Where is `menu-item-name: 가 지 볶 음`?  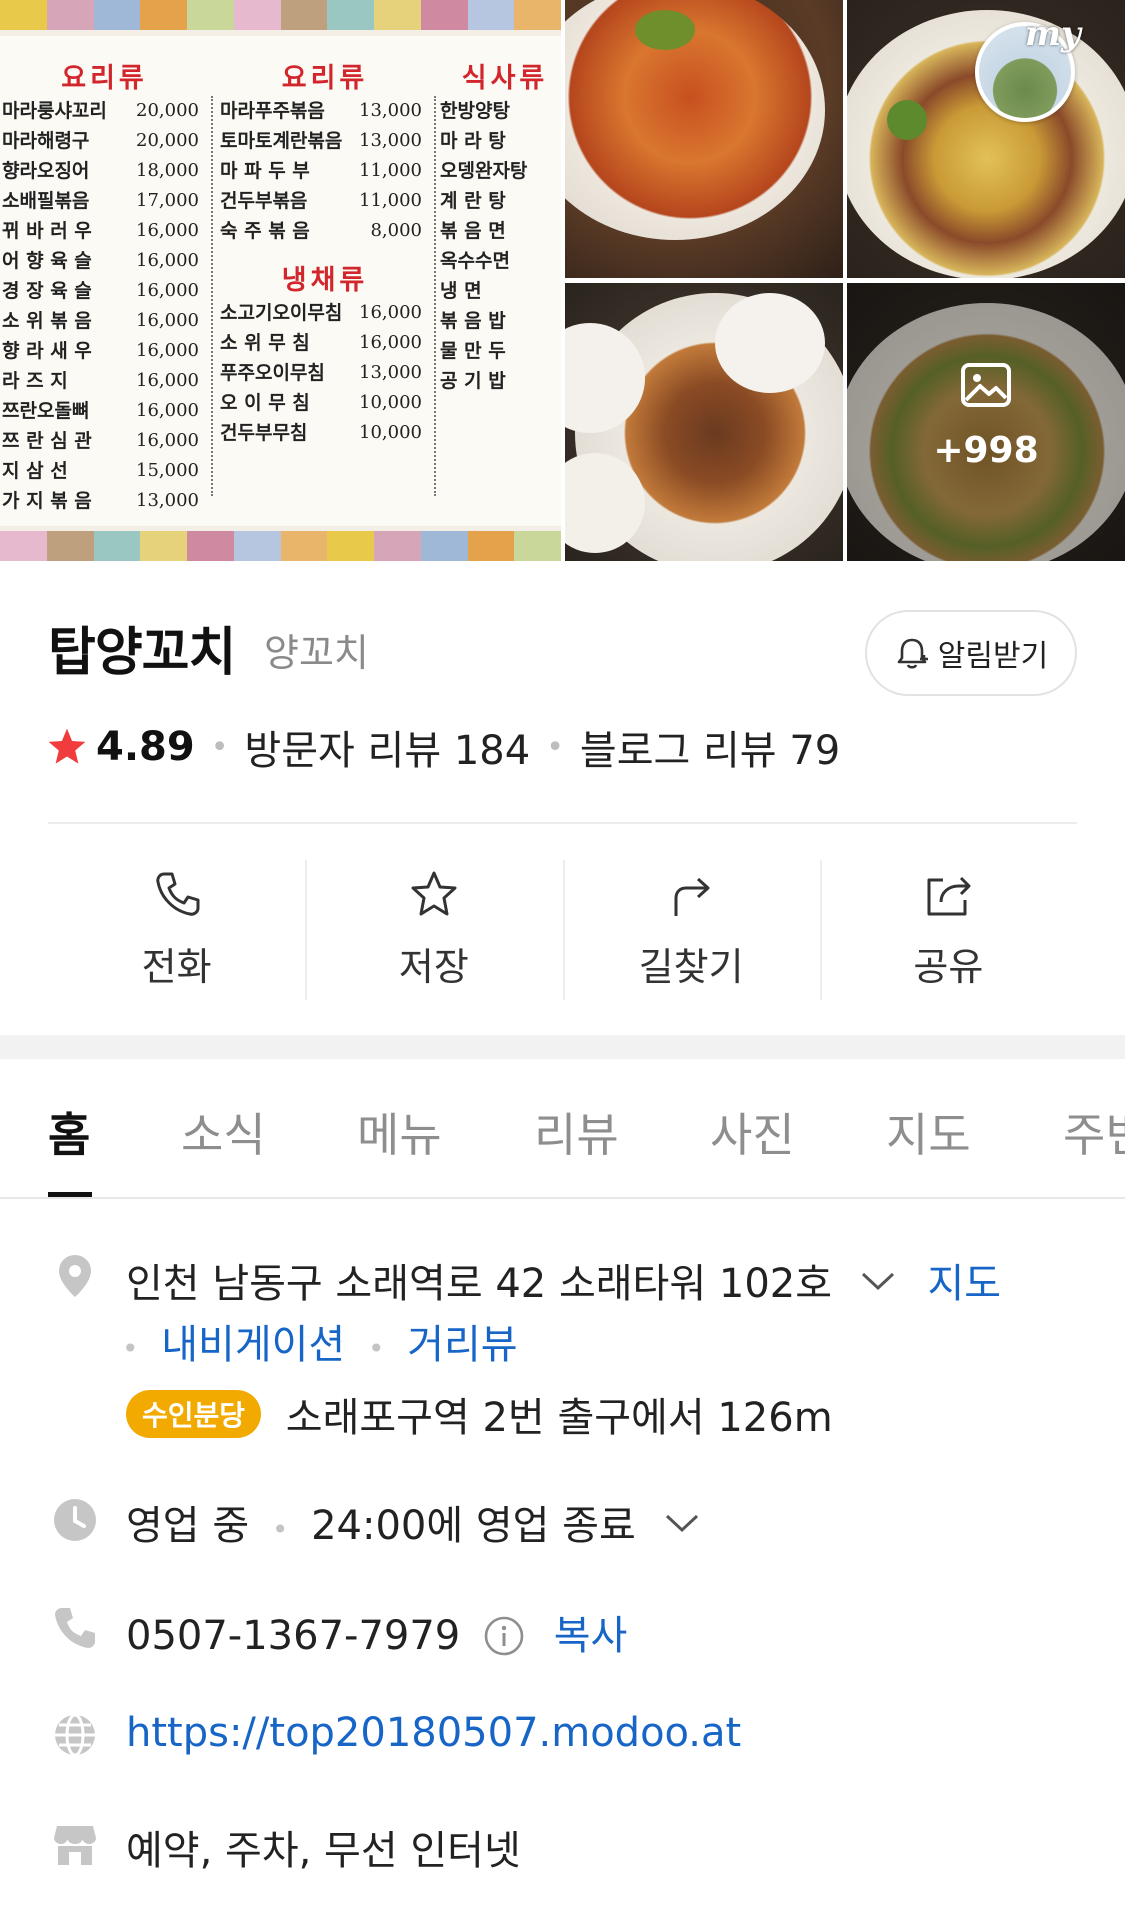
menu-item-name: 가 지 볶 음 is located at coordinates (47, 501).